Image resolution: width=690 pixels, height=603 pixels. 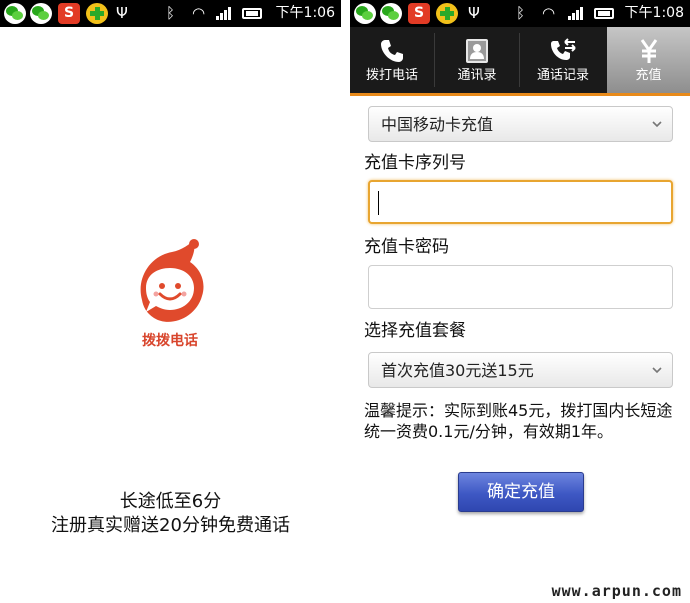 I want to click on serial-label: 充值卡序列号, so click(x=415, y=163).